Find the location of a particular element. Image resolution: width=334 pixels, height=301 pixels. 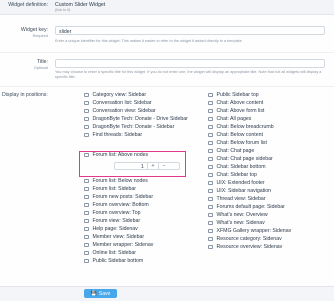

position-item: Conversation list: Sidebar is located at coordinates (118, 103).